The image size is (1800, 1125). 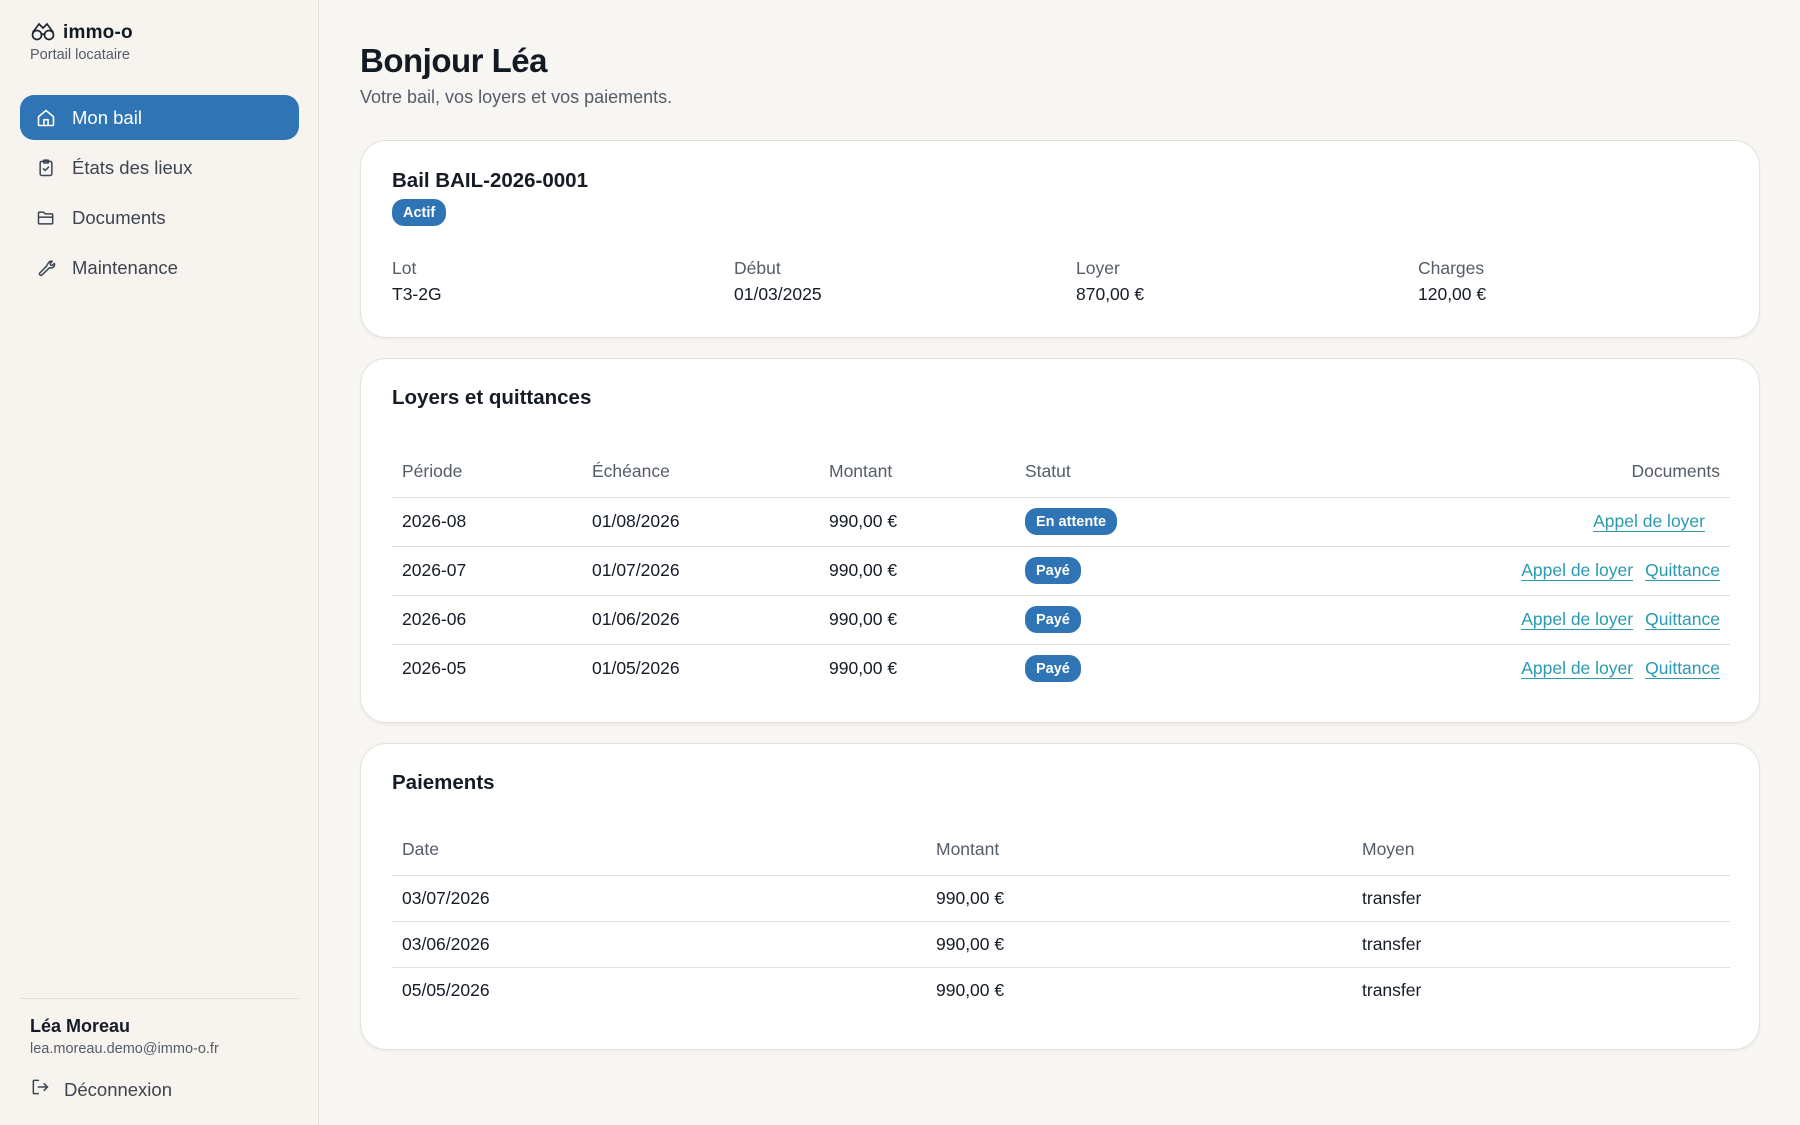 I want to click on logout-button: Déconnexion, so click(x=101, y=1089).